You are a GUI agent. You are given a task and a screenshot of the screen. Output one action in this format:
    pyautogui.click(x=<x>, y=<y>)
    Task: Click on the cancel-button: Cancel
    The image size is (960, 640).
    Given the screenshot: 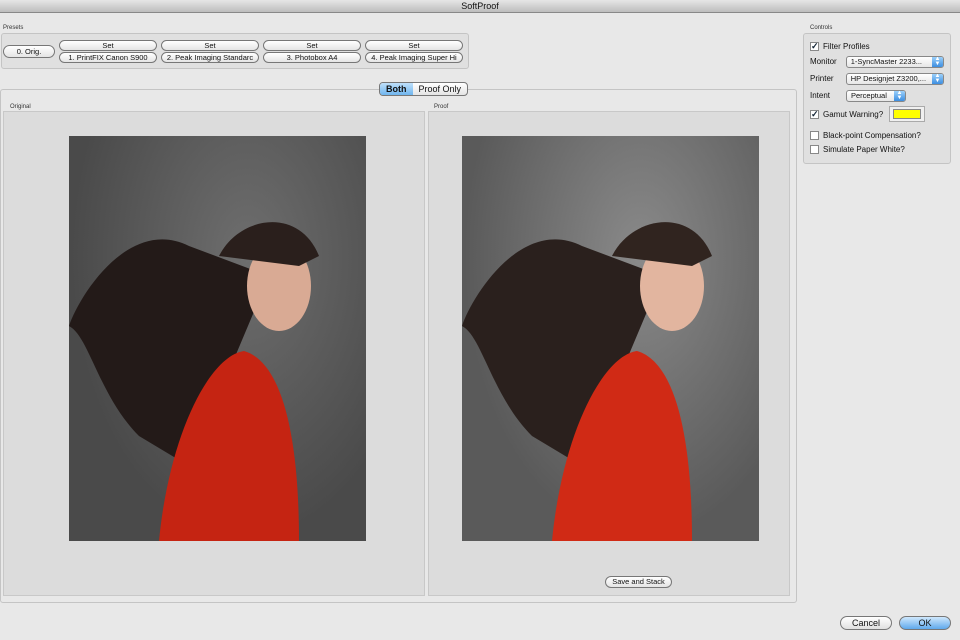 What is the action you would take?
    pyautogui.click(x=866, y=623)
    